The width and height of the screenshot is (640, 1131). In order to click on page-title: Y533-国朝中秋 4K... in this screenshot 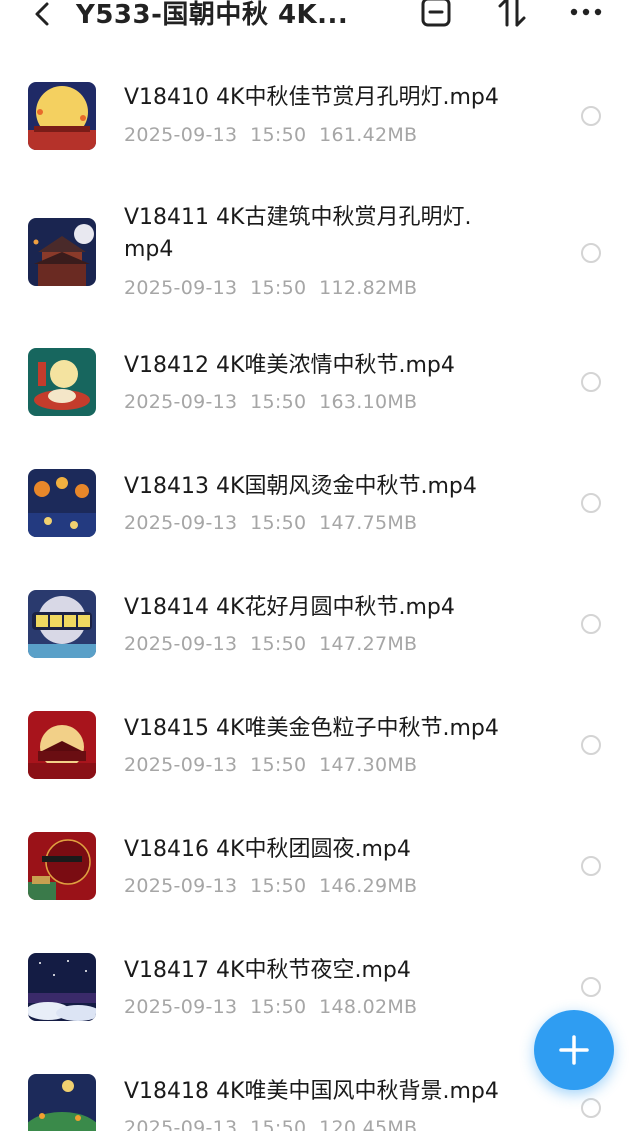, I will do `click(212, 15)`.